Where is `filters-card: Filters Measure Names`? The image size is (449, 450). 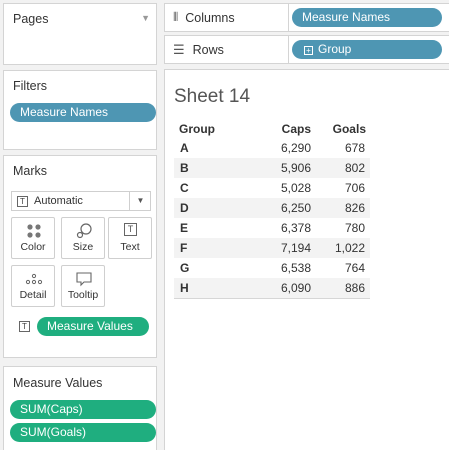 filters-card: Filters Measure Names is located at coordinates (80, 110).